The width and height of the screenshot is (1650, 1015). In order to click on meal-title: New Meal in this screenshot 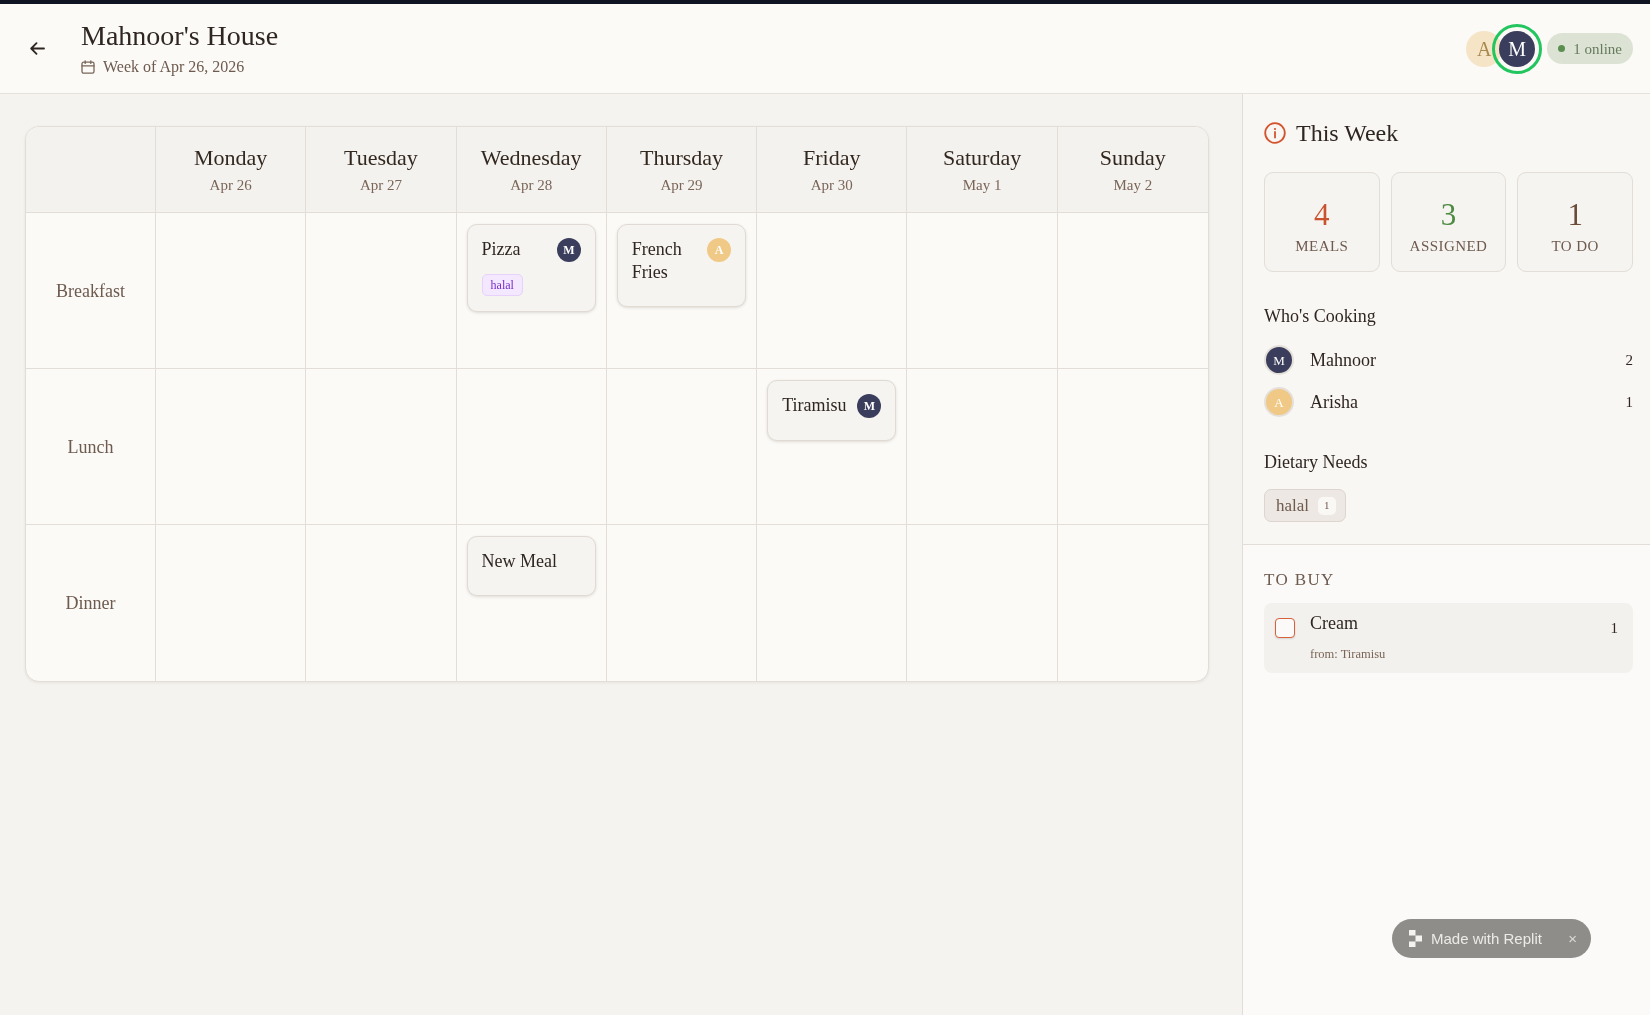, I will do `click(519, 561)`.